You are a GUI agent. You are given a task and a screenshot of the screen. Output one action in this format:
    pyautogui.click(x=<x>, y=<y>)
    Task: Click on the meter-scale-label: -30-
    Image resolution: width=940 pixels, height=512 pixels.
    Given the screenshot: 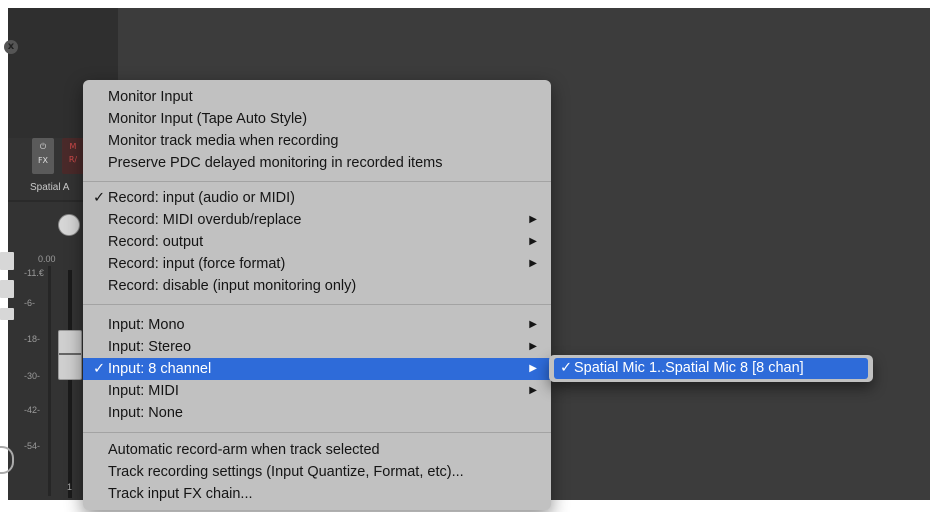 What is the action you would take?
    pyautogui.click(x=32, y=376)
    